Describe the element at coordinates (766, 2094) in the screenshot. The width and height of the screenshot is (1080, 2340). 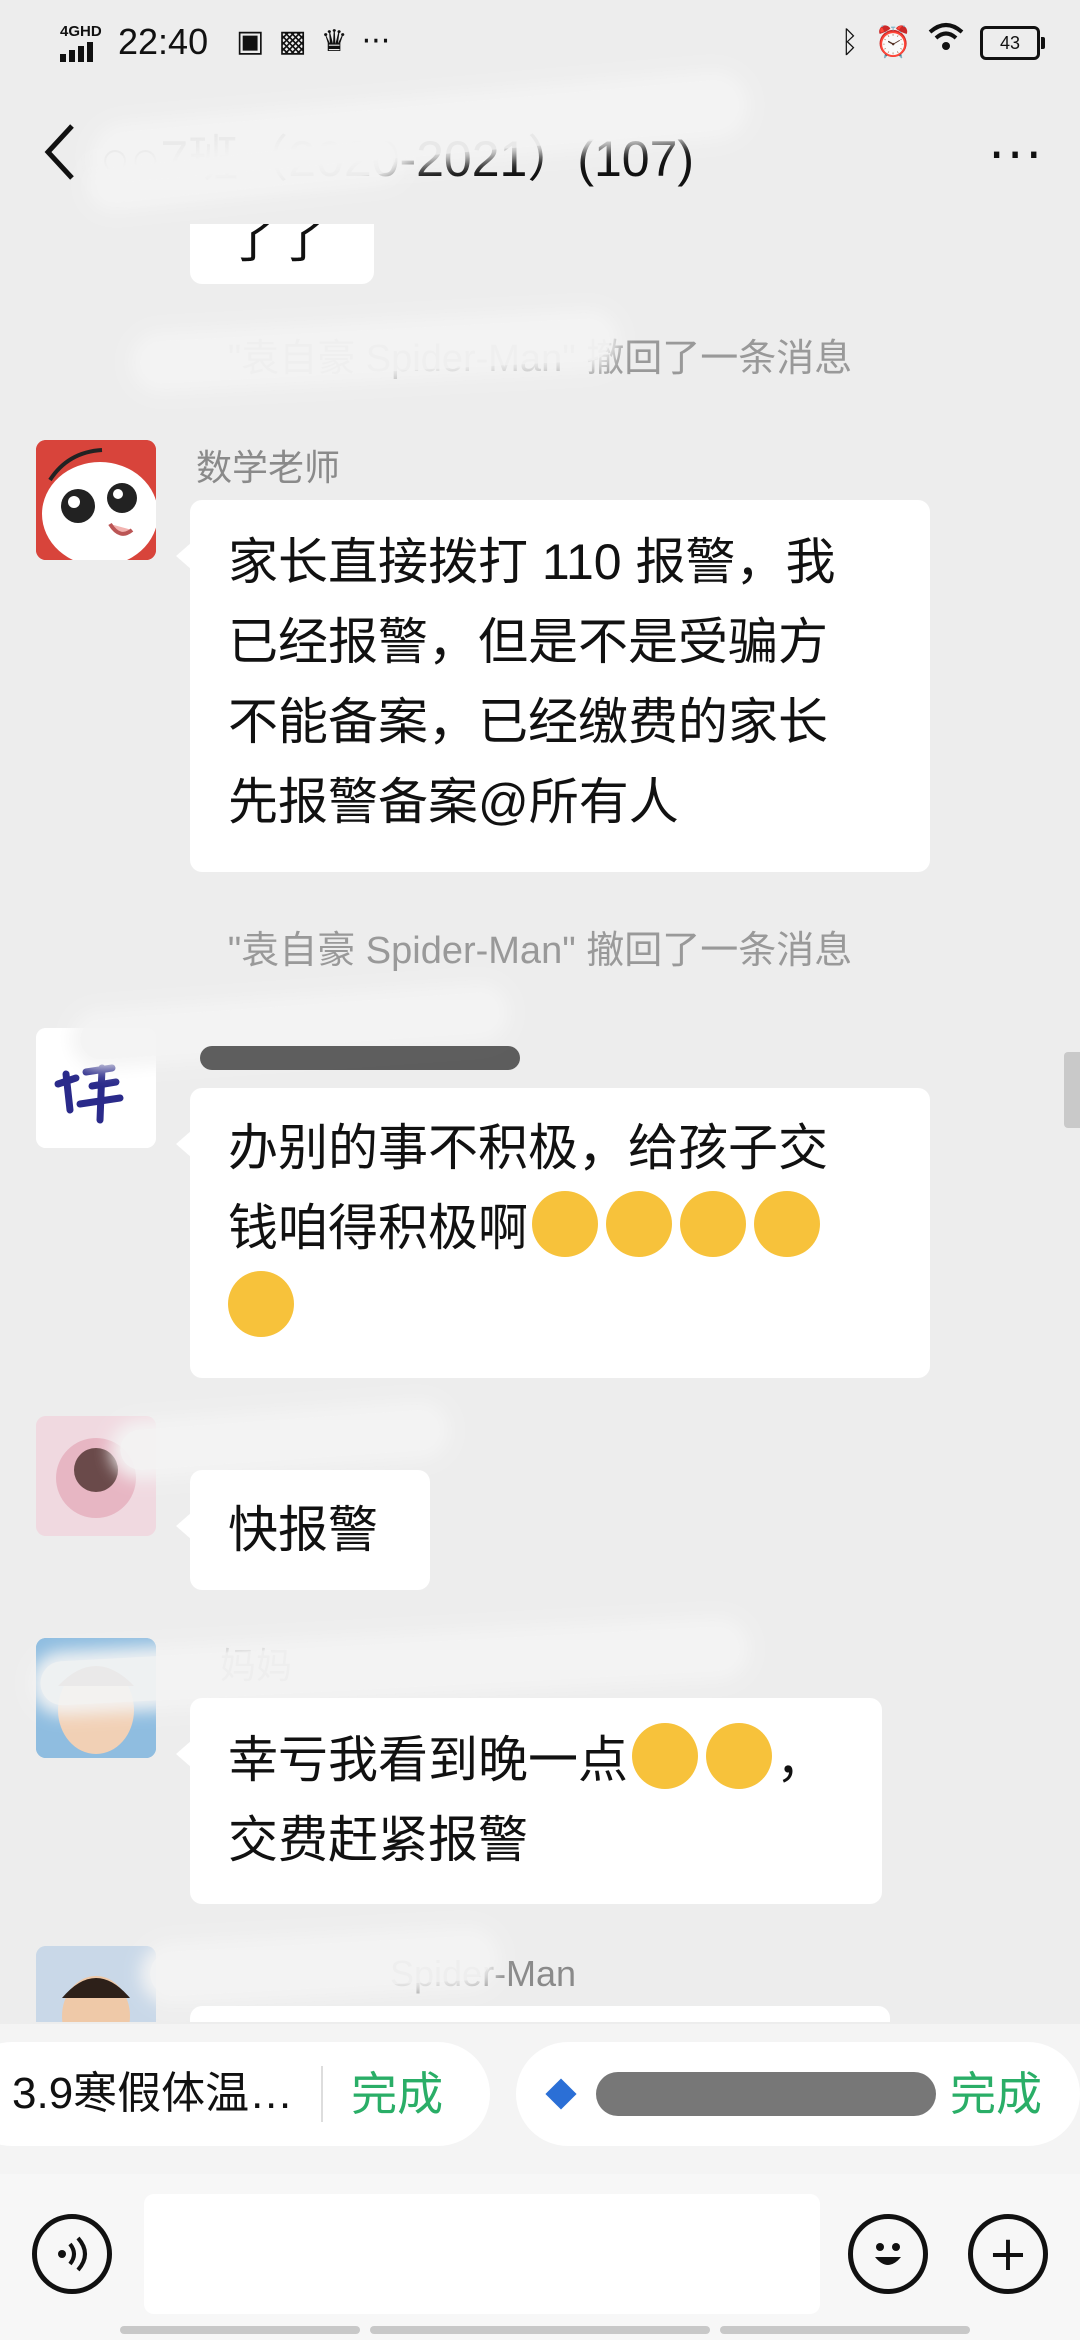
I see `mini-program-label` at that location.